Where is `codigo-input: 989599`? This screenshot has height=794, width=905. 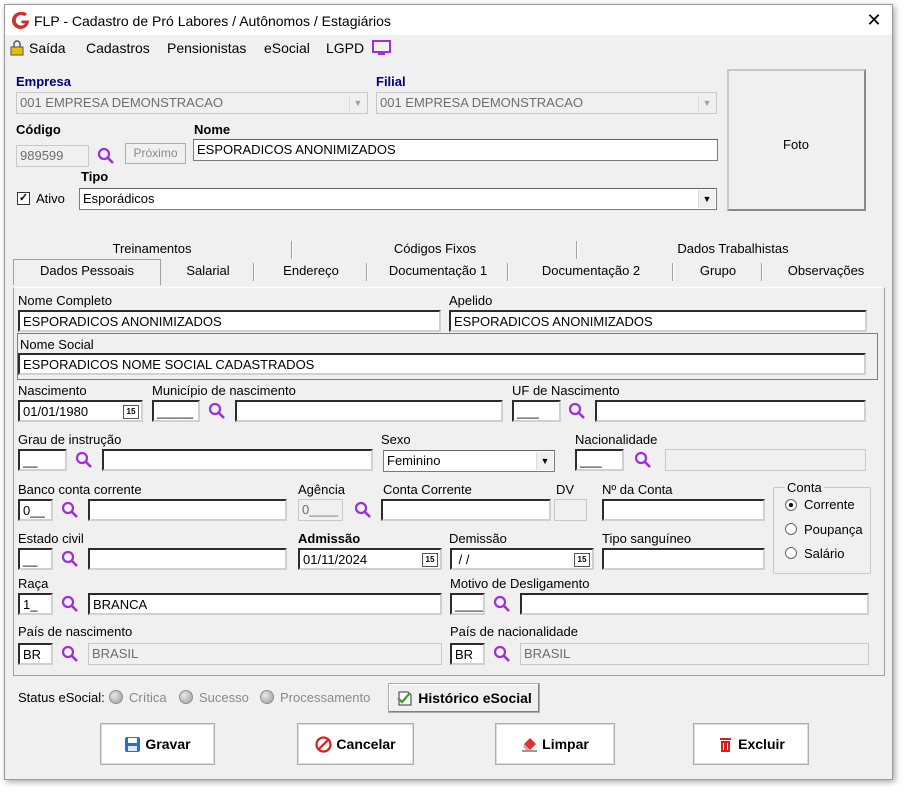 codigo-input: 989599 is located at coordinates (52, 156).